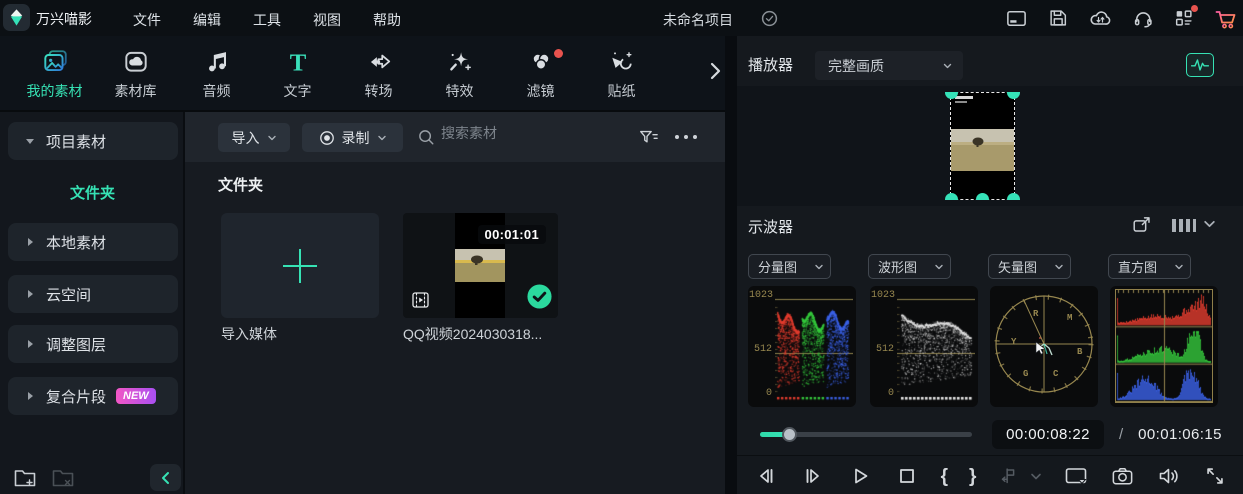 The width and height of the screenshot is (1243, 494). I want to click on histogram-frame, so click(1164, 346).